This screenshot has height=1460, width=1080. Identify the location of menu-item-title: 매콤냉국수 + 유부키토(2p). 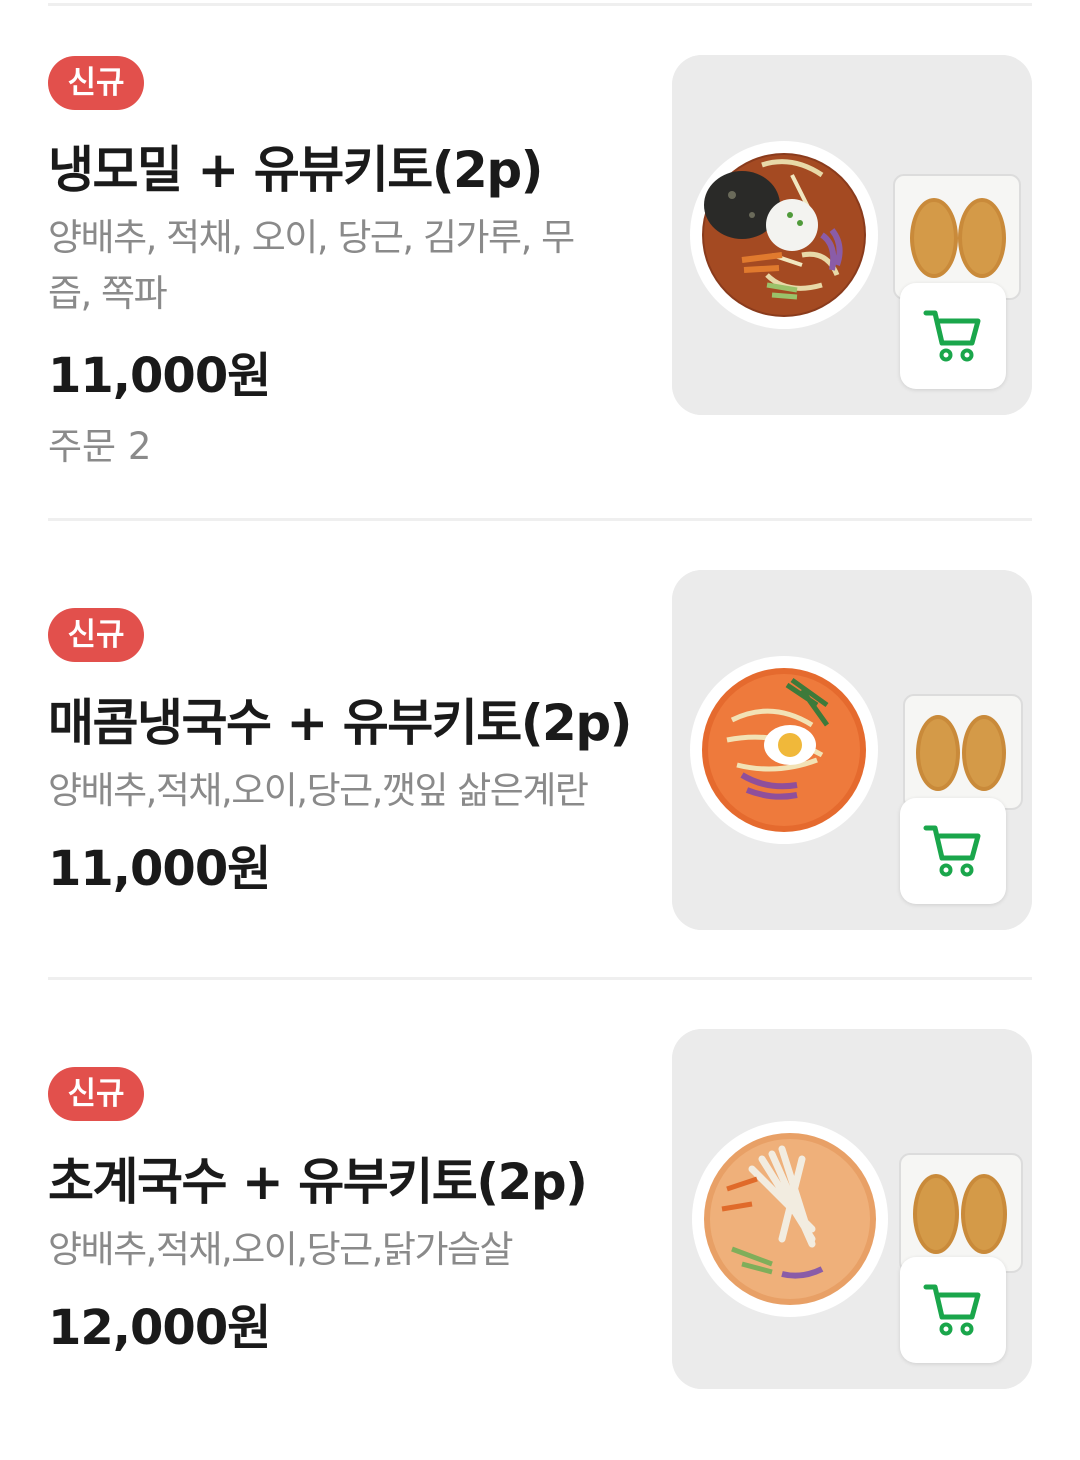
(340, 723).